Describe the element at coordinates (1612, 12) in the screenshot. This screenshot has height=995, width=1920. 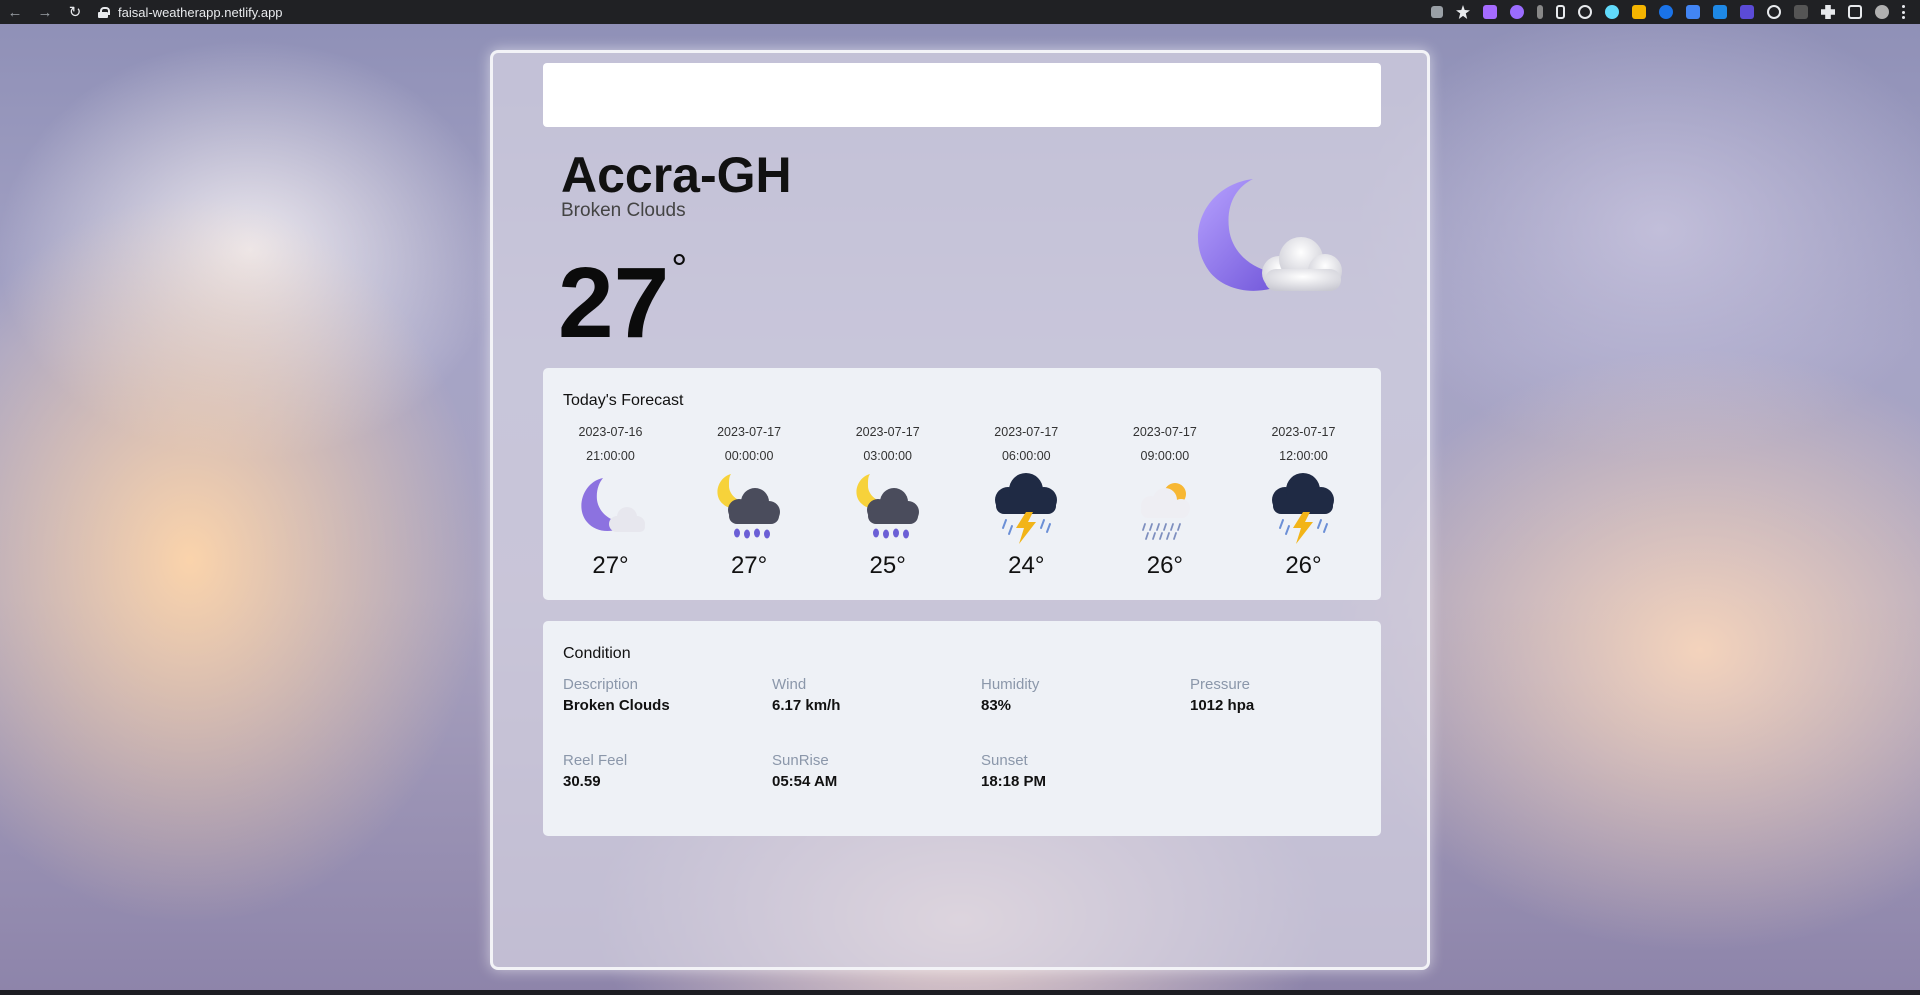
I see `react-devtools-icon` at that location.